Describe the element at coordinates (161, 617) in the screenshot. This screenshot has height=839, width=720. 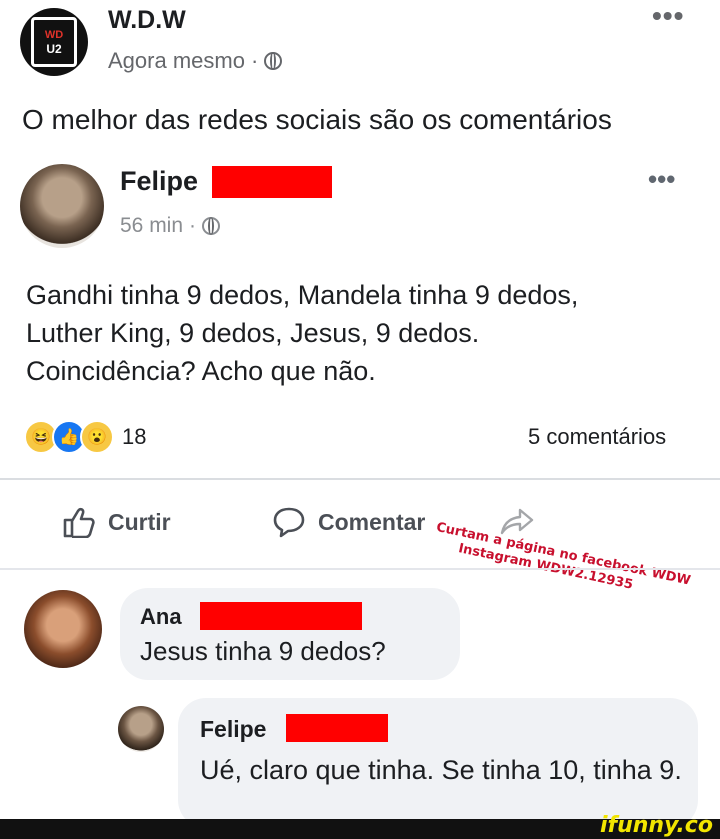
I see `commenter-name: Ana` at that location.